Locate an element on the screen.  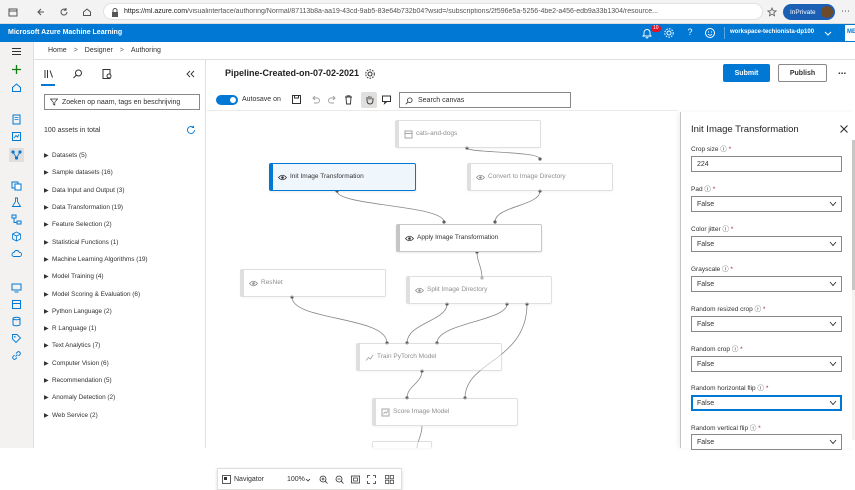
category-sample-datasets: ▶ Sample datasets (16) is located at coordinates (124, 172).